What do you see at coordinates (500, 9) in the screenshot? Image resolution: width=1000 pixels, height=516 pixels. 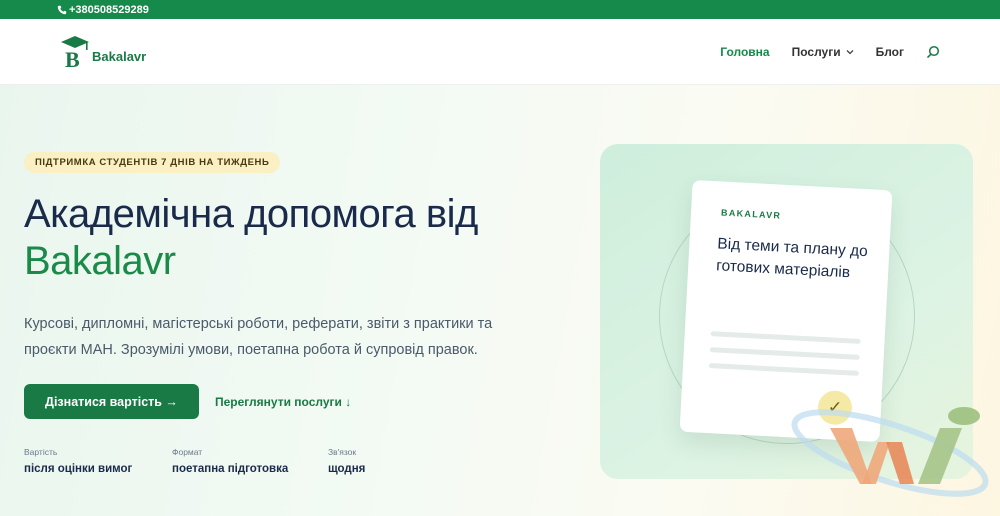 I see `top-contact-bar: +380508529289` at bounding box center [500, 9].